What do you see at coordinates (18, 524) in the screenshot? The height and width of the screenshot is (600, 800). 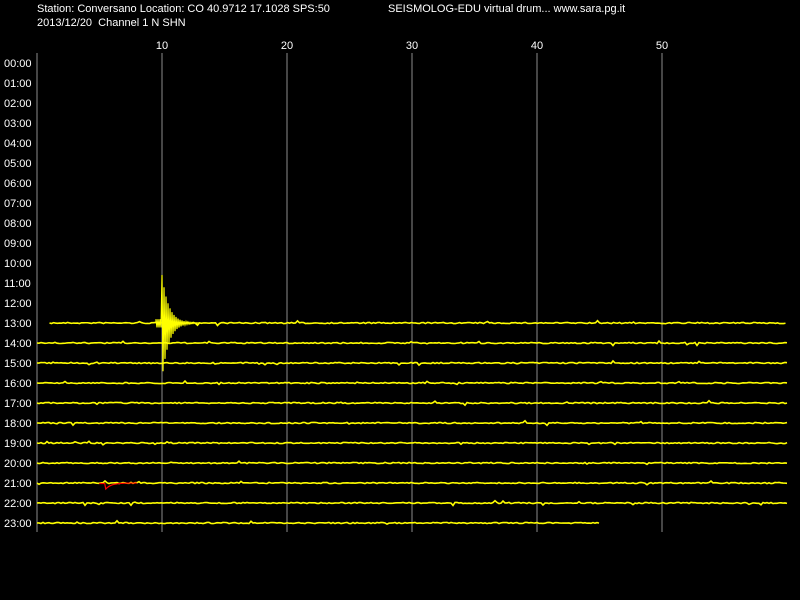 I see `hour-label: 23:00` at bounding box center [18, 524].